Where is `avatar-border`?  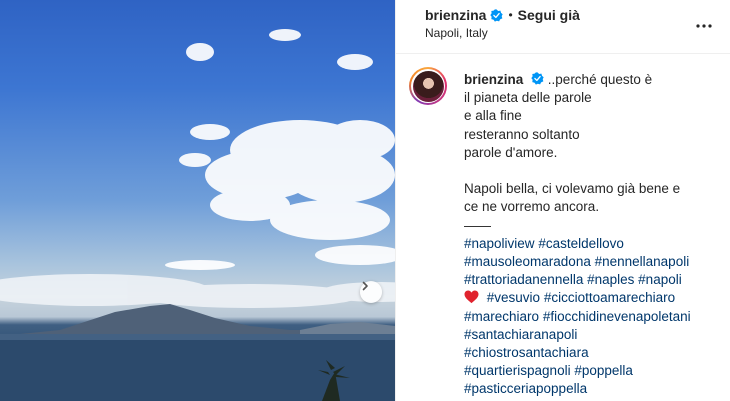
avatar-border is located at coordinates (428, 86).